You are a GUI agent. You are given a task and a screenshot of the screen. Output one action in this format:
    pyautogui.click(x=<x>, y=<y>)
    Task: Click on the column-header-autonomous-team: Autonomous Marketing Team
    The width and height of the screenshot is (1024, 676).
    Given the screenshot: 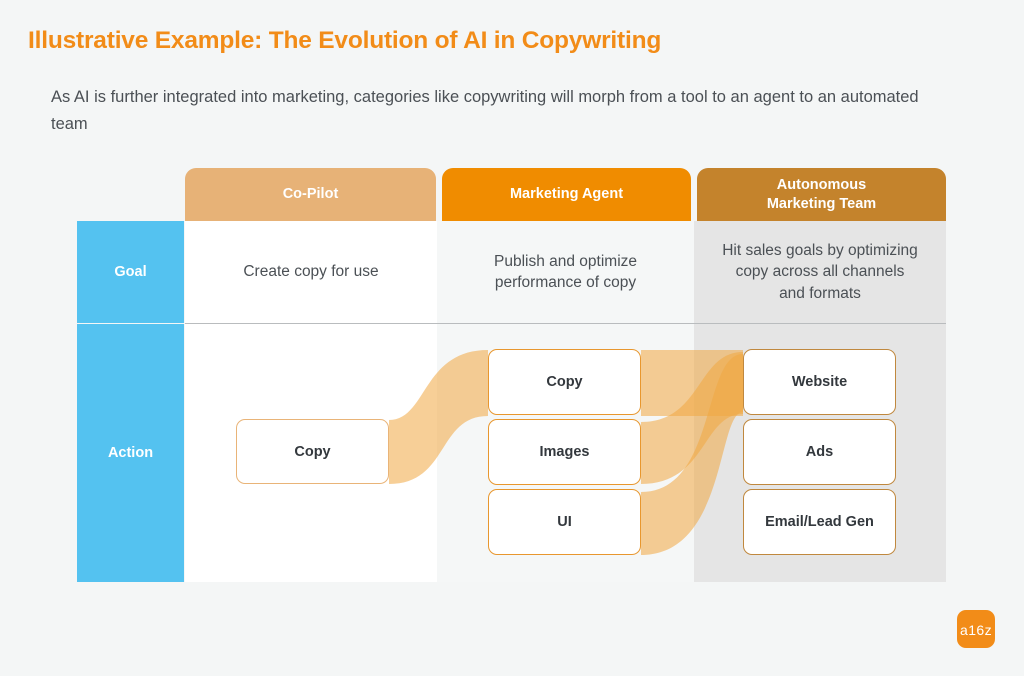 What is the action you would take?
    pyautogui.click(x=821, y=194)
    